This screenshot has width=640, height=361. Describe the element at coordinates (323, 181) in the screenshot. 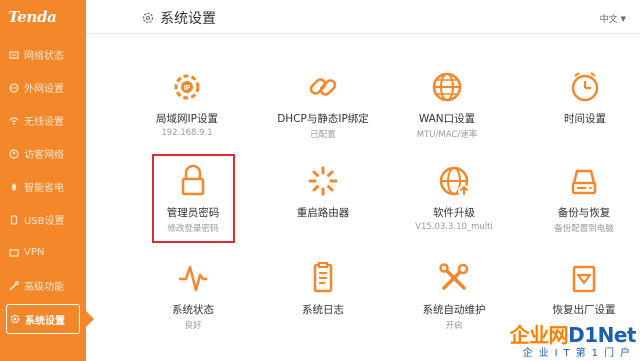

I see `restart-icon` at that location.